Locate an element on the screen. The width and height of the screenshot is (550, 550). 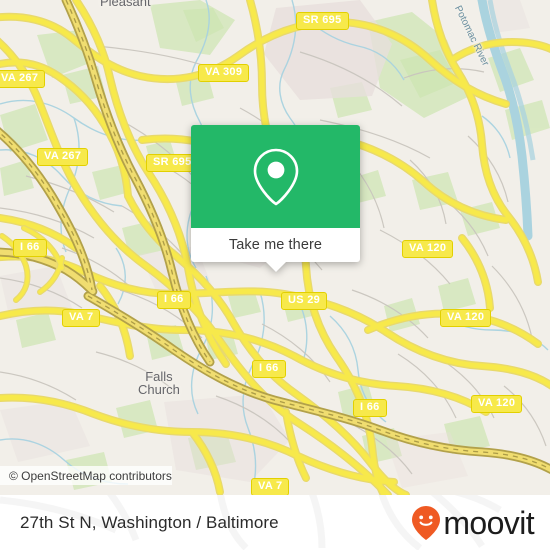
road-shield-va-7: VA 7 is located at coordinates (81, 318).